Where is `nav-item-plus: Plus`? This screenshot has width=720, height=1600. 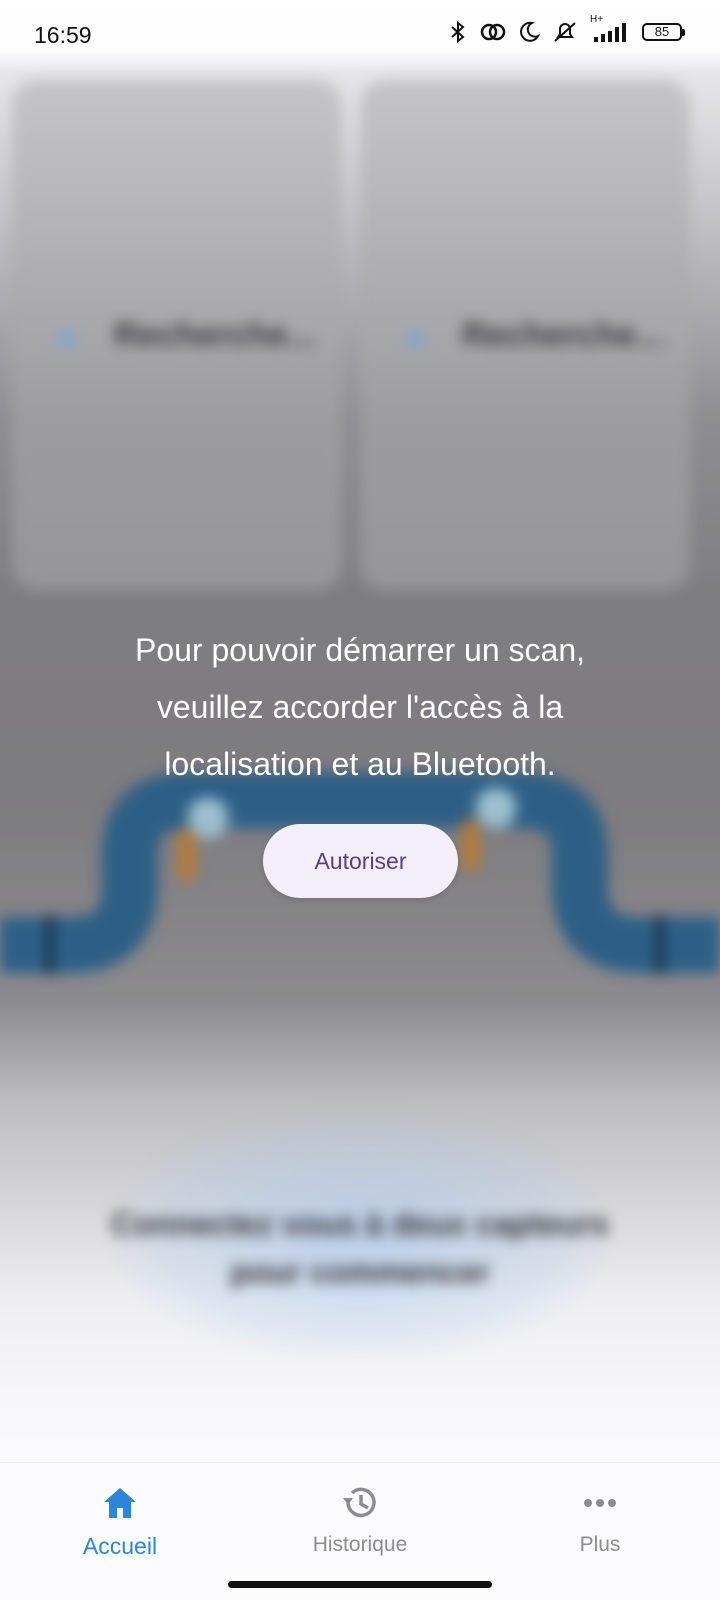 nav-item-plus: Plus is located at coordinates (600, 1520).